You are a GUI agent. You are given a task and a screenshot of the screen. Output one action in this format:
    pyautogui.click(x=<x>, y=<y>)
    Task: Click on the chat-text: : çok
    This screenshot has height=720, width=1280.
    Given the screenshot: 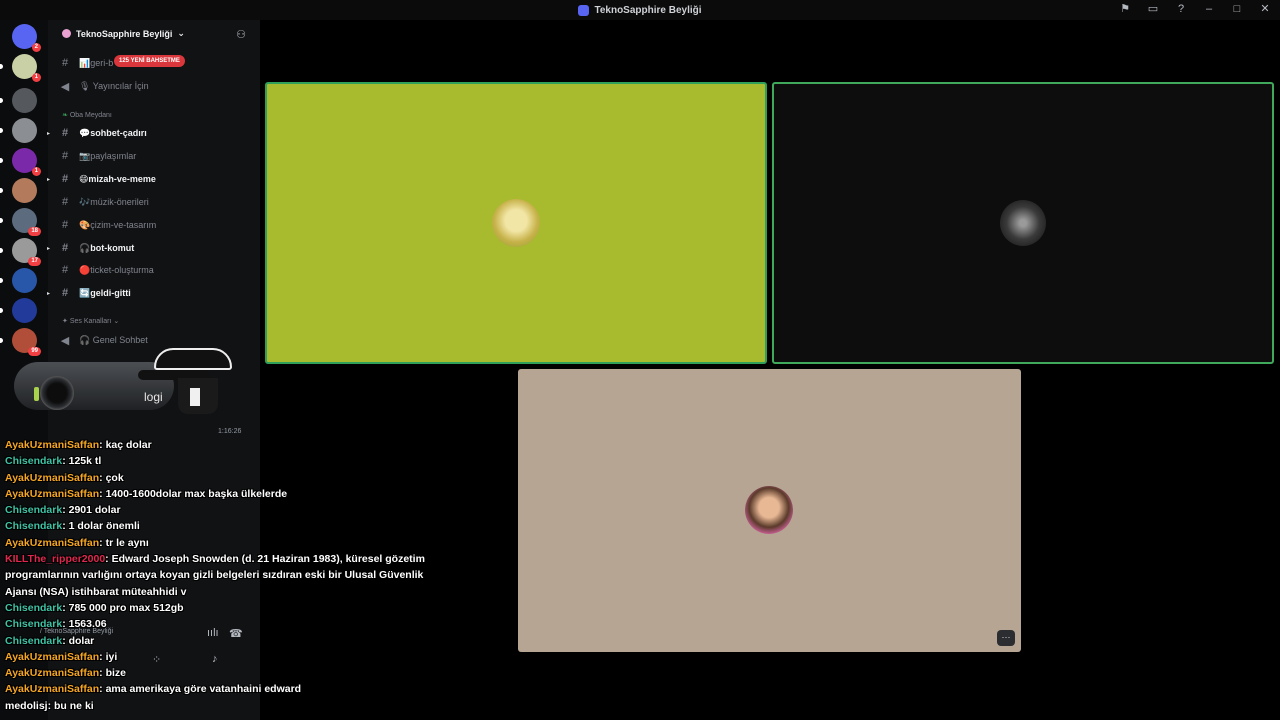 What is the action you would take?
    pyautogui.click(x=111, y=477)
    